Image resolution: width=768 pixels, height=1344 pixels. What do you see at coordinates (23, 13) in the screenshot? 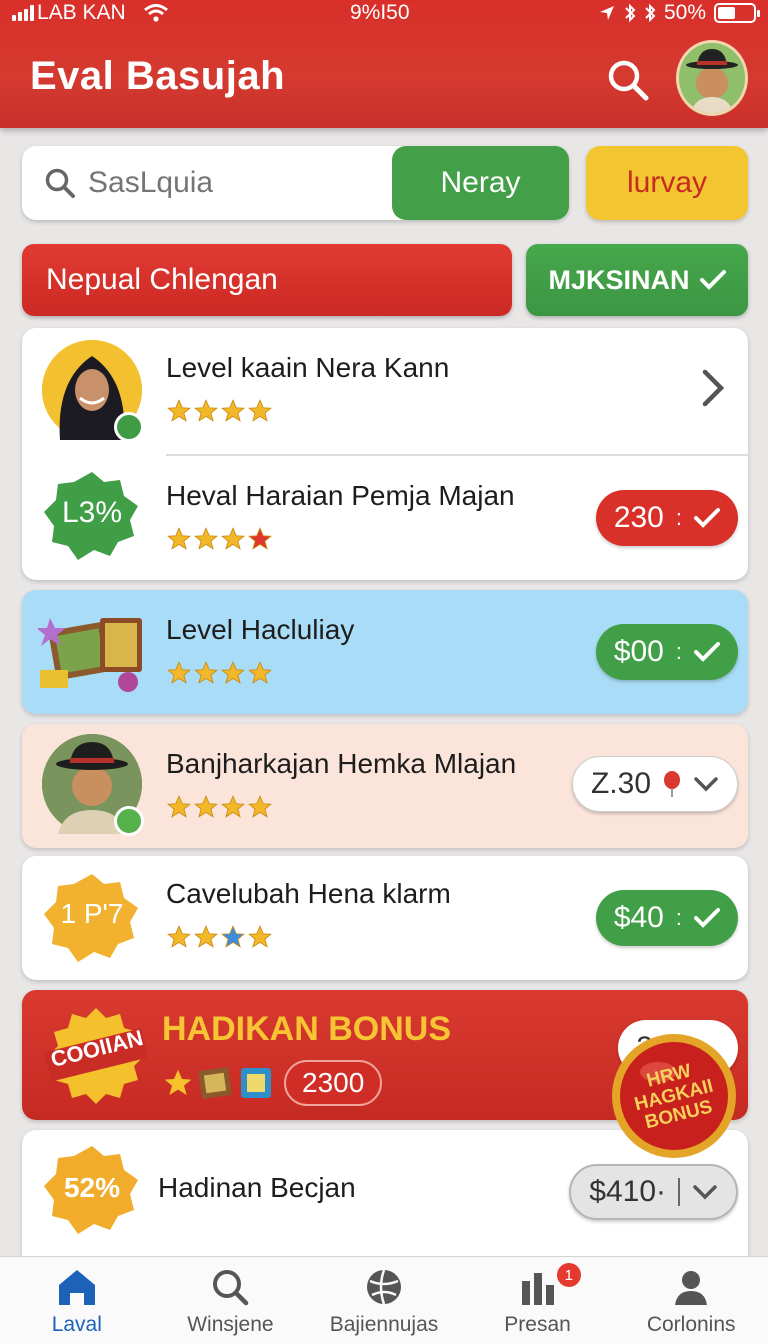
I see `signal-icon` at bounding box center [23, 13].